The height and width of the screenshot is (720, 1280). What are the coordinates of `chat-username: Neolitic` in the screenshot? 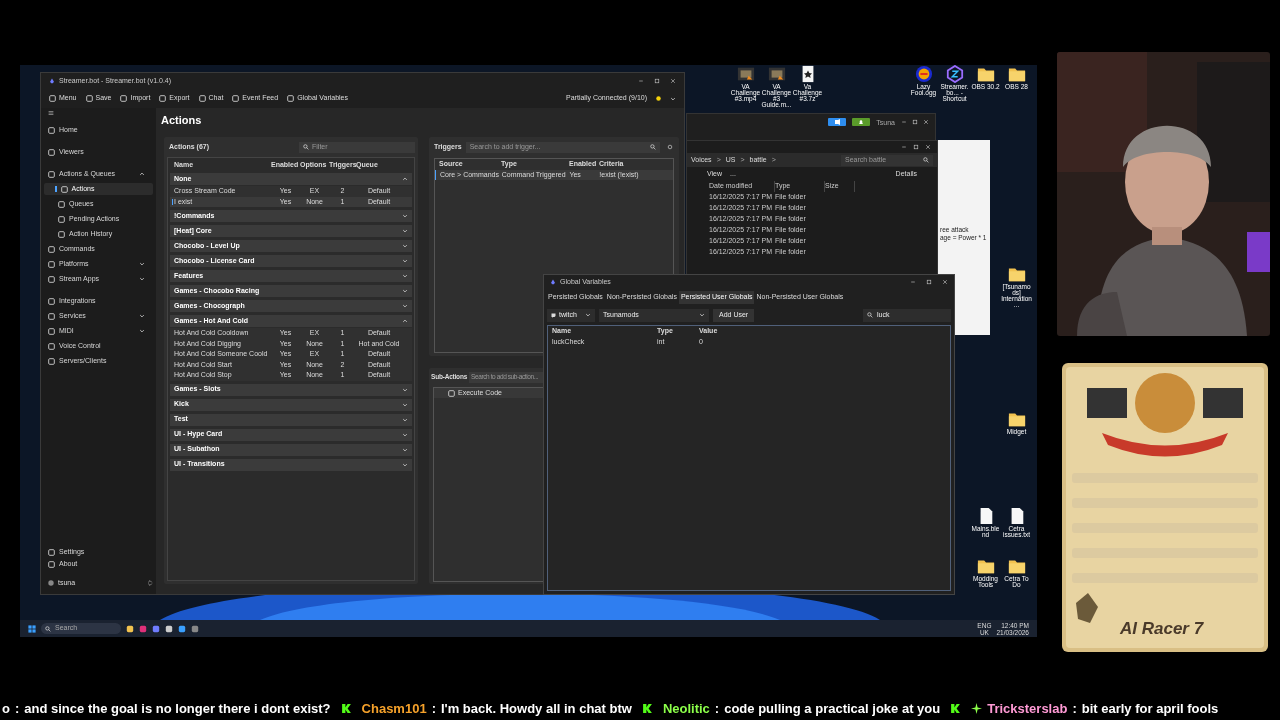 It's located at (686, 708).